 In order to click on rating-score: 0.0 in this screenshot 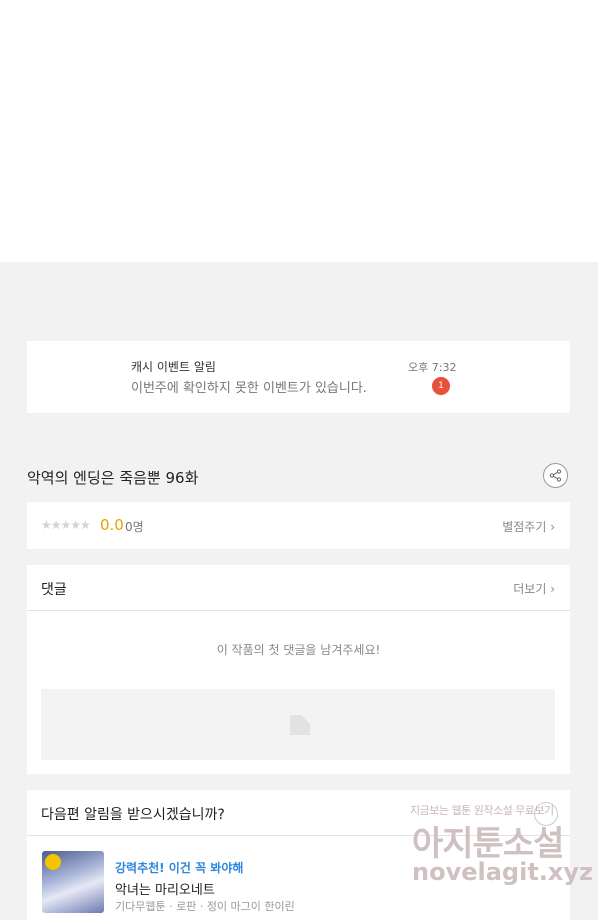, I will do `click(112, 525)`.